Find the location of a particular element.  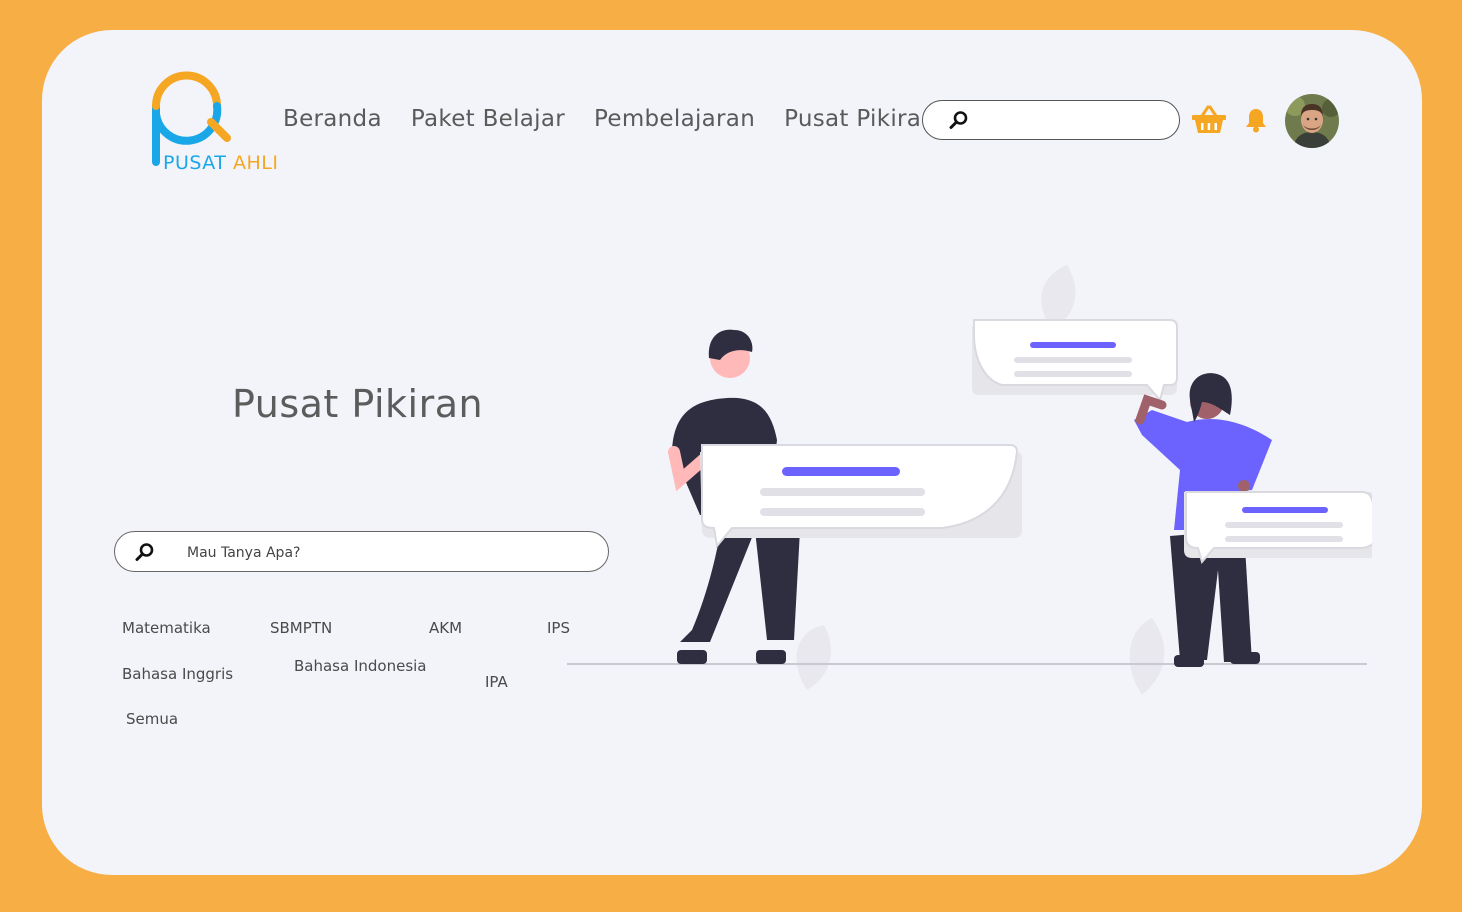

tag-semua: Semua is located at coordinates (152, 719).